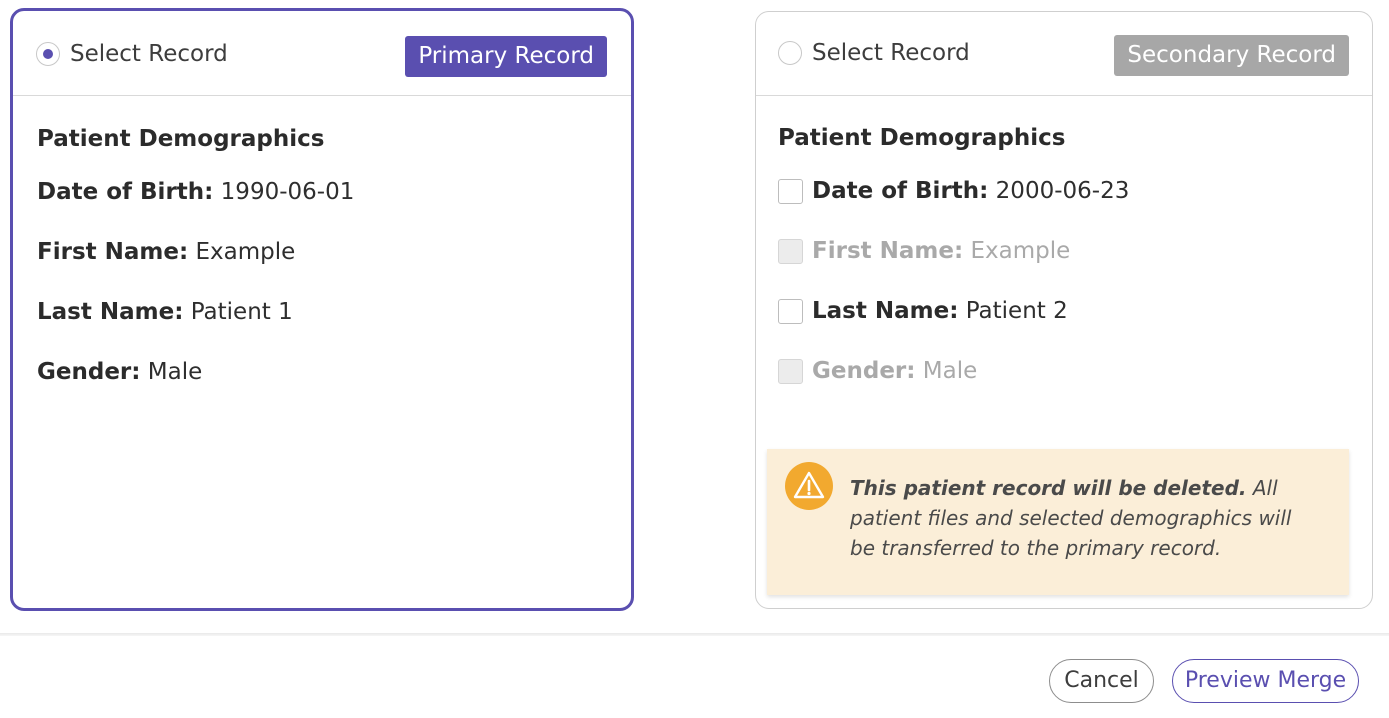  I want to click on cancel-button: Cancel, so click(1101, 681).